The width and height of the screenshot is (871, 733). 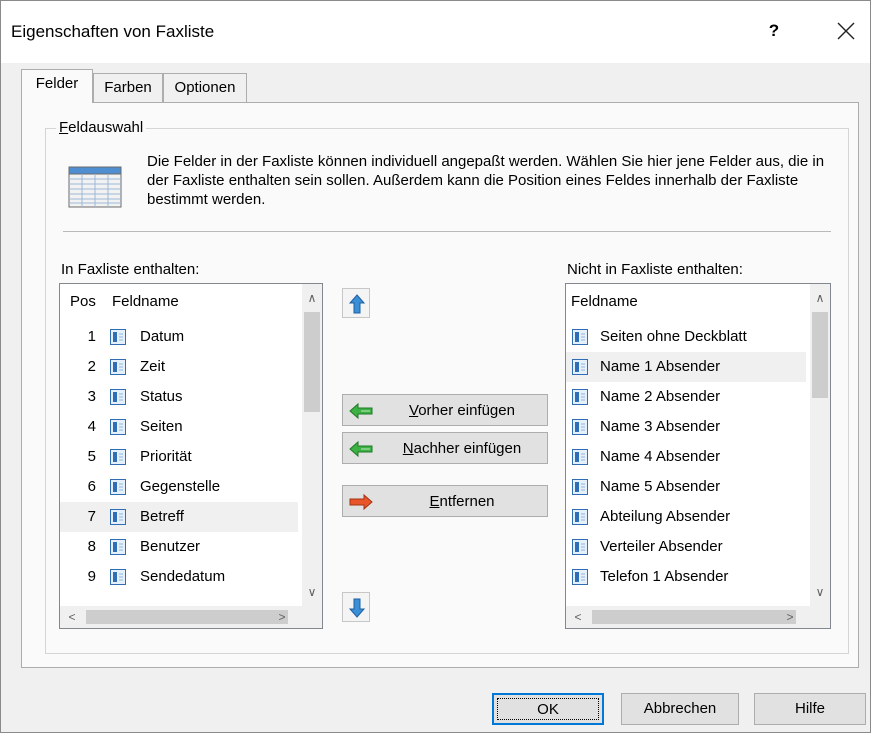 I want to click on row-field-name: Gegenstelle, so click(x=180, y=486).